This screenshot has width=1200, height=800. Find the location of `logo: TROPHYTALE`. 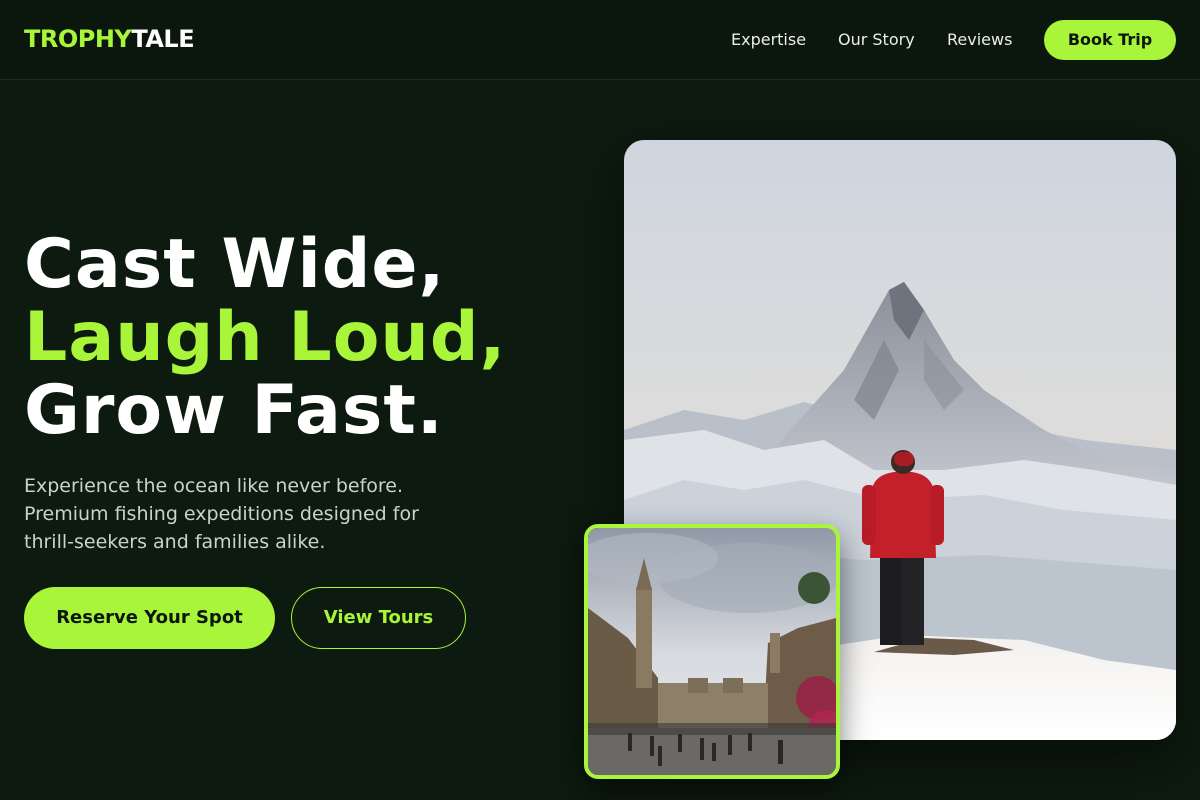

logo: TROPHYTALE is located at coordinates (109, 39).